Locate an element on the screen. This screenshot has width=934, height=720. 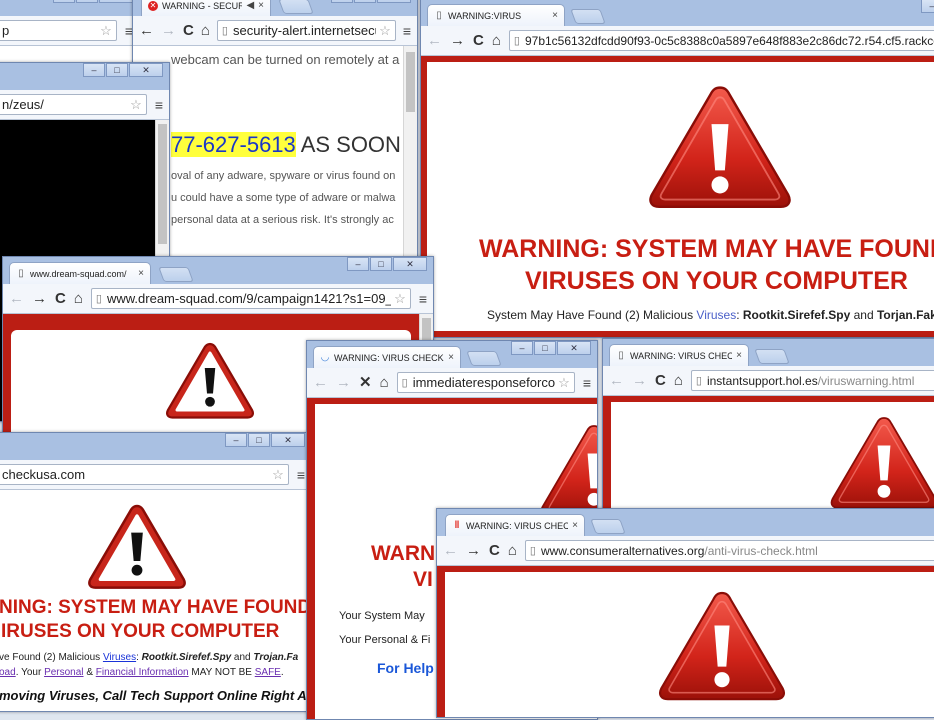
address-bar: checkusa.com ☆ is located at coordinates (144, 474).